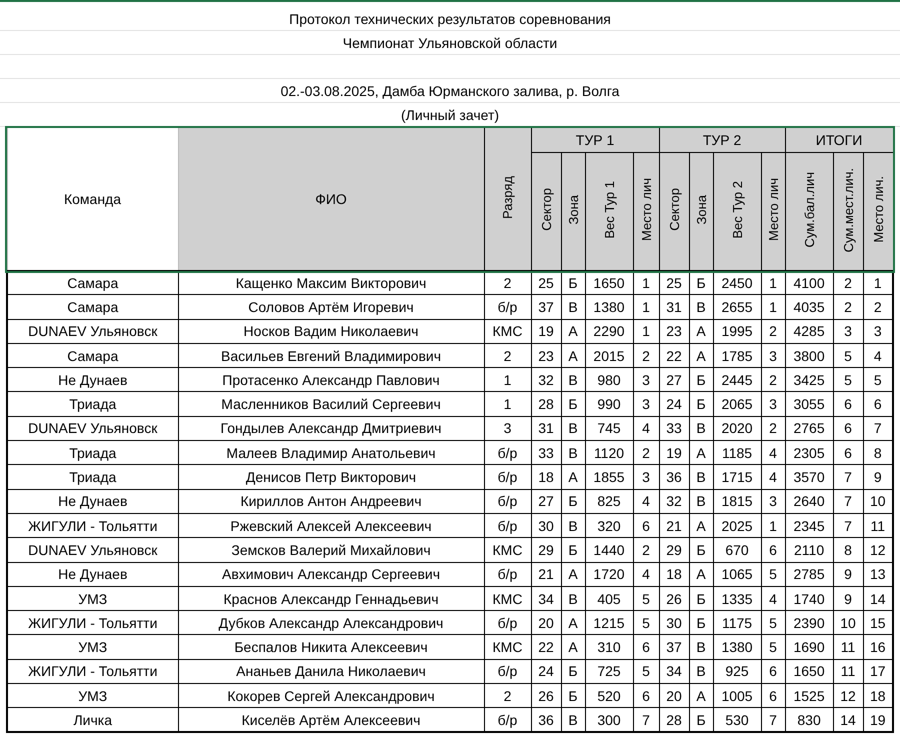 This screenshot has height=736, width=900. I want to click on table-cell: 925, so click(737, 671).